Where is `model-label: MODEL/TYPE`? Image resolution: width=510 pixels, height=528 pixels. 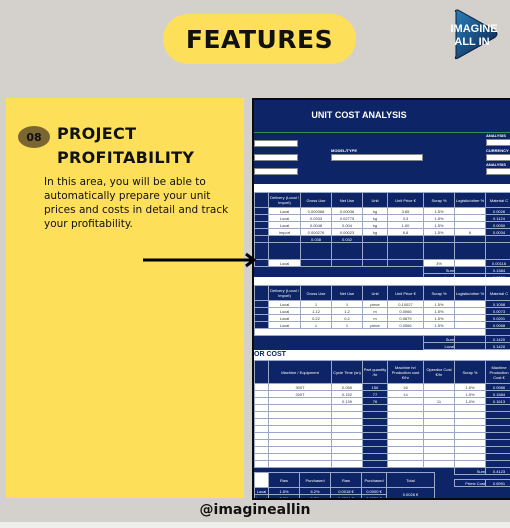 model-label: MODEL/TYPE is located at coordinates (344, 150).